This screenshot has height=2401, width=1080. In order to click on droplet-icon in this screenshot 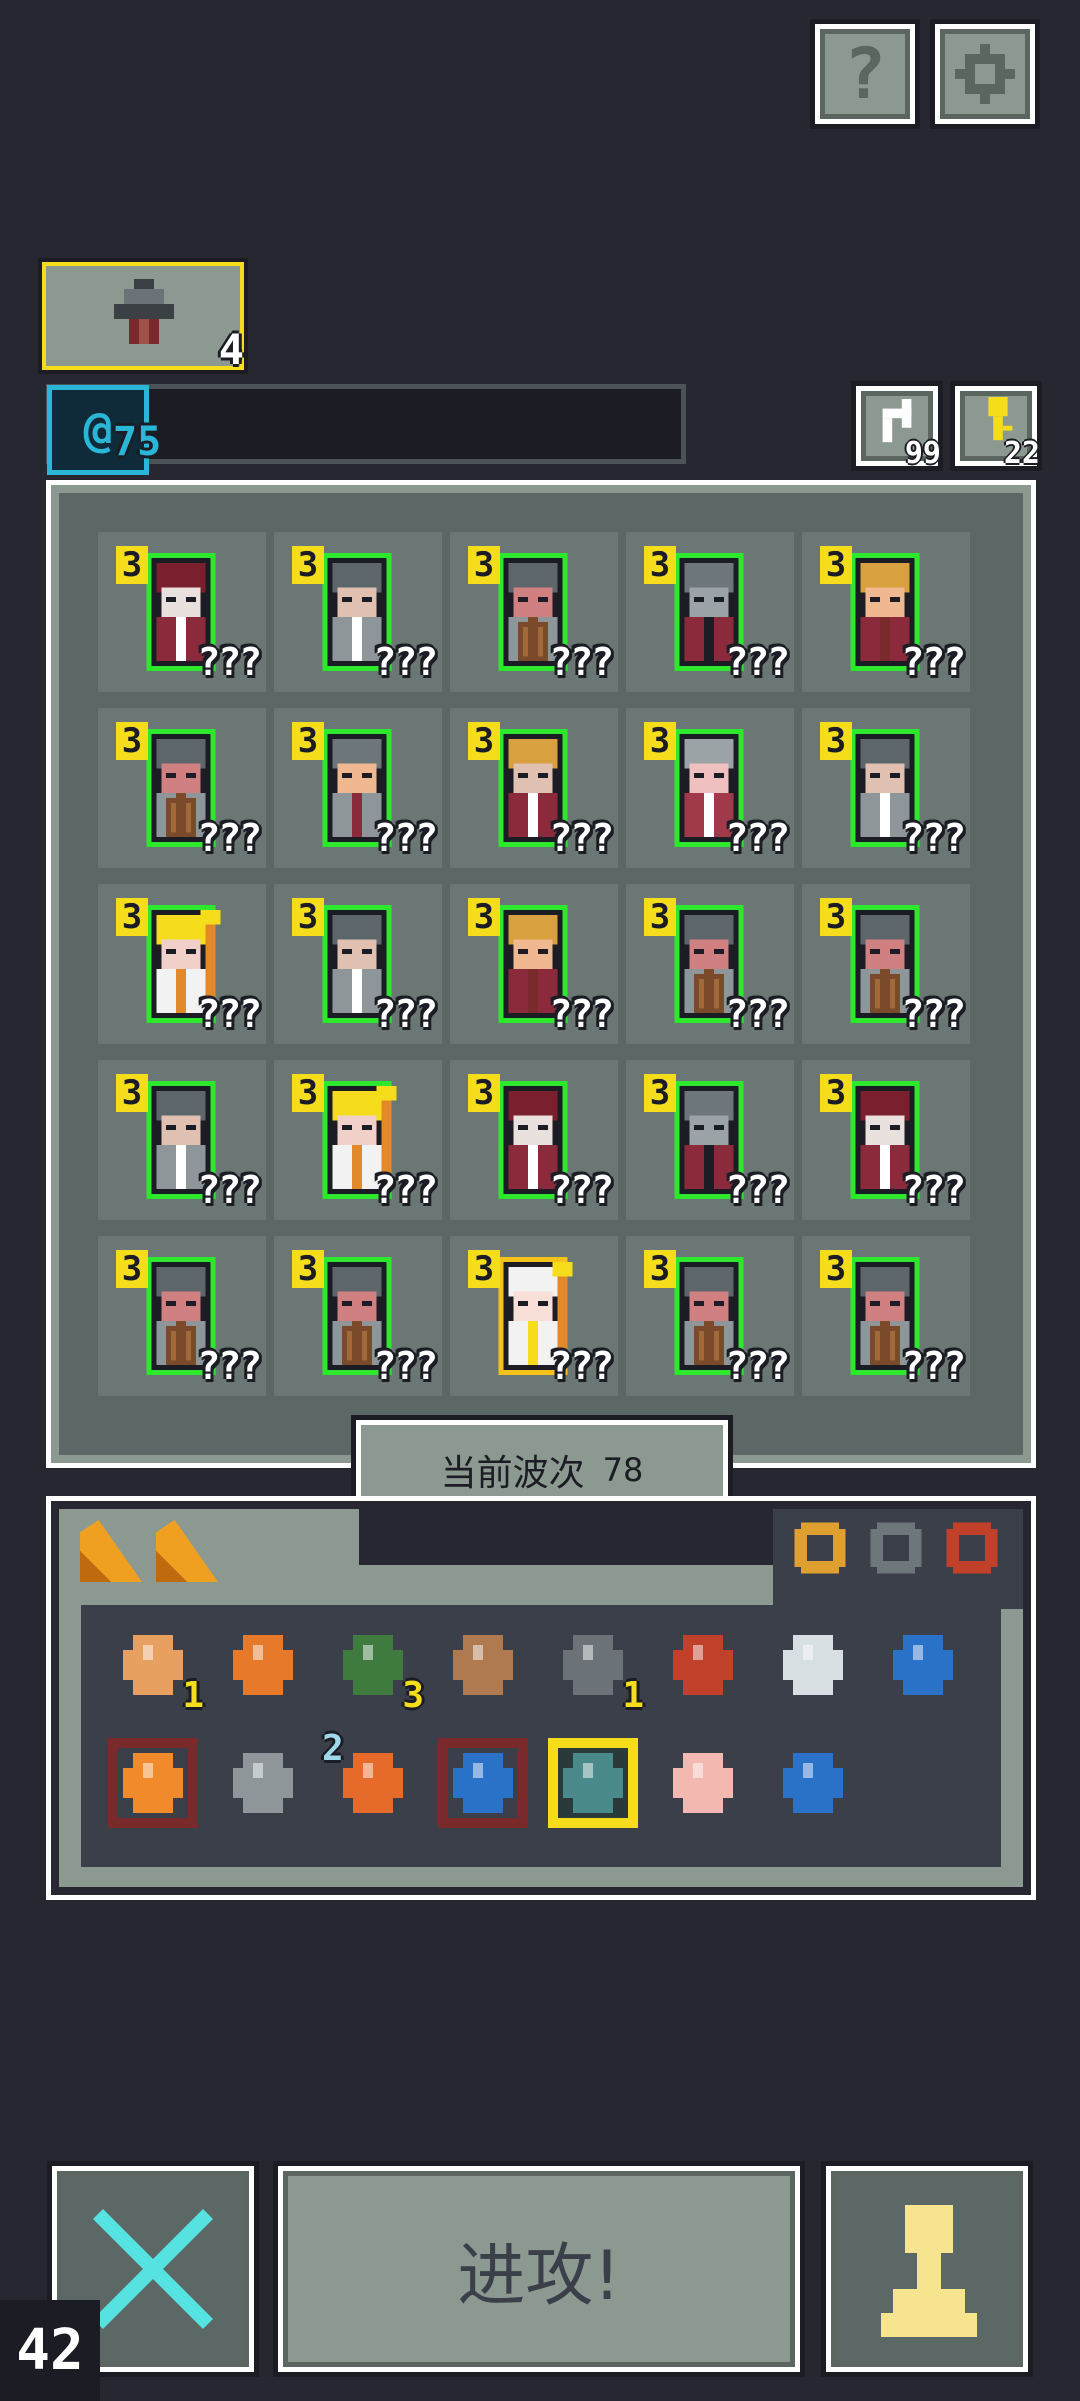, I will do `click(813, 1783)`.